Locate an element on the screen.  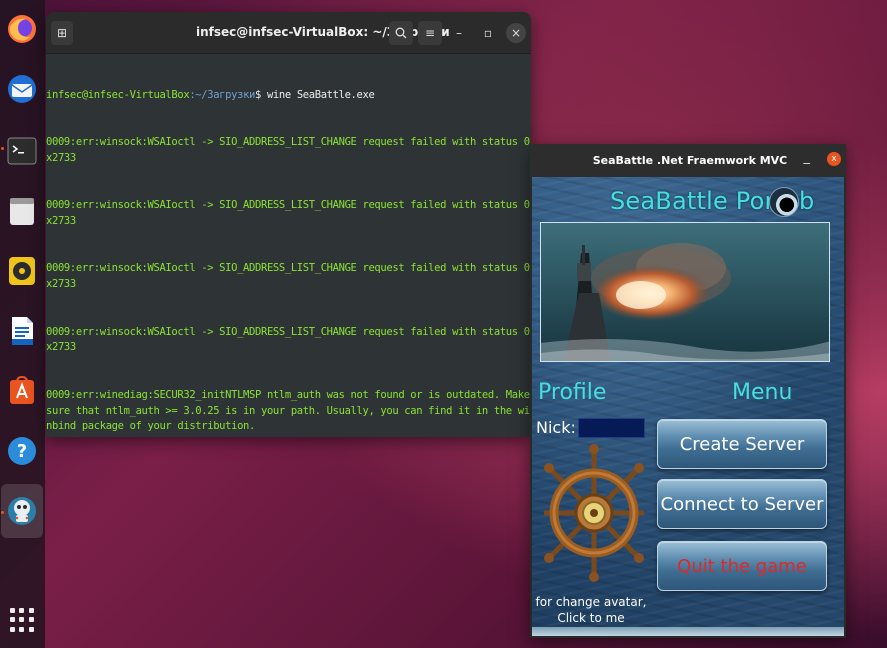
radar-icon is located at coordinates (784, 202).